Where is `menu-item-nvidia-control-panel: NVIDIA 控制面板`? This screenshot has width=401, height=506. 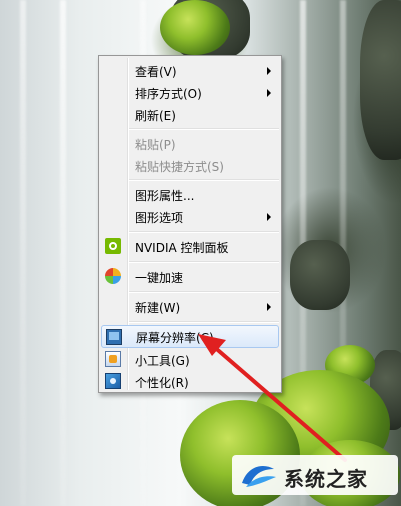 menu-item-nvidia-control-panel: NVIDIA 控制面板 is located at coordinates (190, 246).